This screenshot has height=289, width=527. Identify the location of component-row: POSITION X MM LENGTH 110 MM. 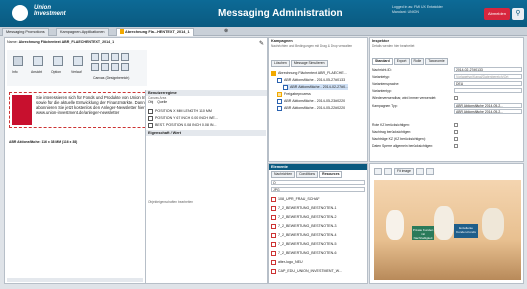
(180, 111).